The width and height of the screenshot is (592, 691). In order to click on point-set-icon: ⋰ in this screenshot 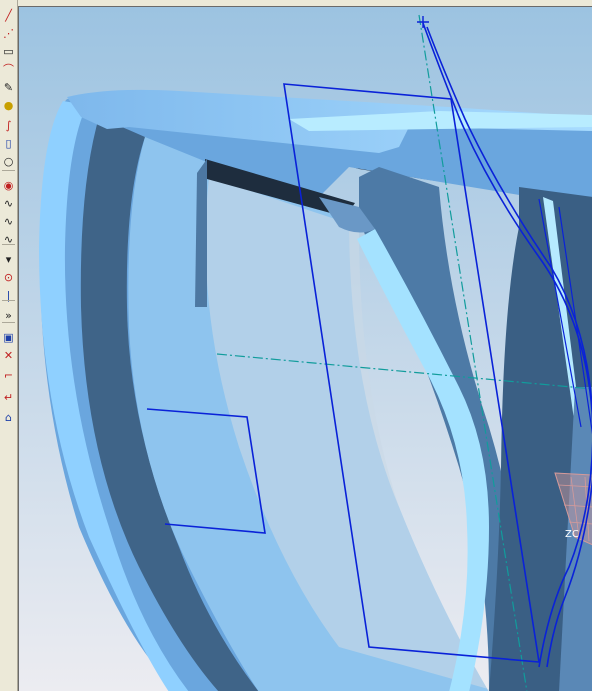, I will do `click(8, 33)`.